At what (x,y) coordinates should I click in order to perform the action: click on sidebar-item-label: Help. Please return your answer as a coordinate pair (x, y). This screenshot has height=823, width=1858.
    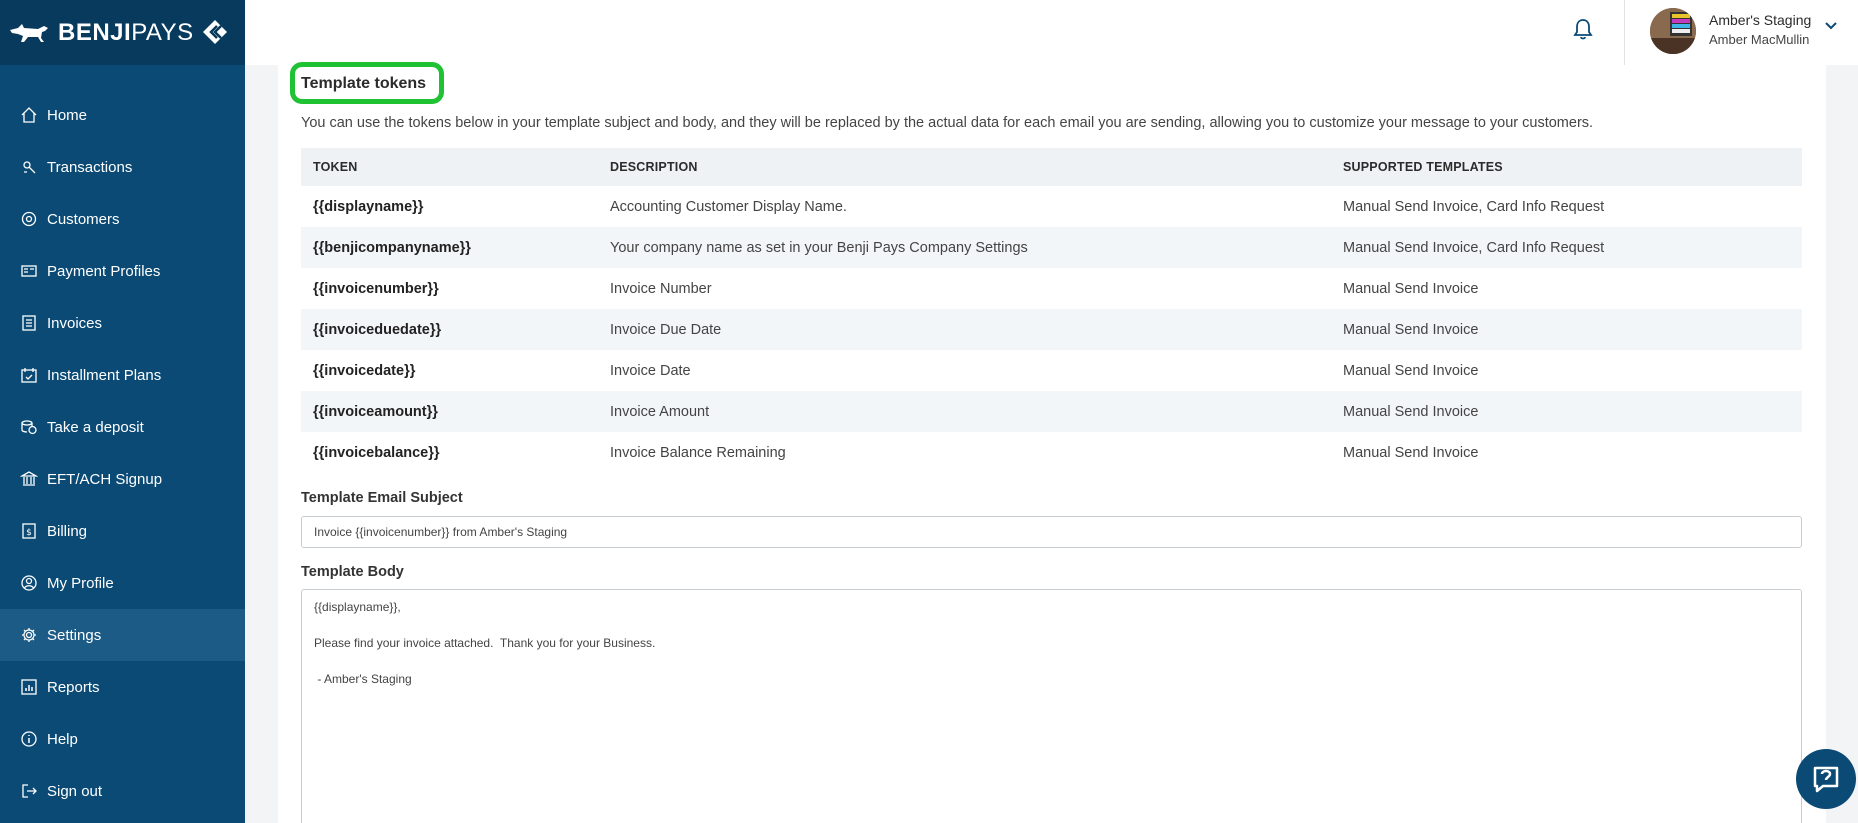
    Looking at the image, I should click on (62, 739).